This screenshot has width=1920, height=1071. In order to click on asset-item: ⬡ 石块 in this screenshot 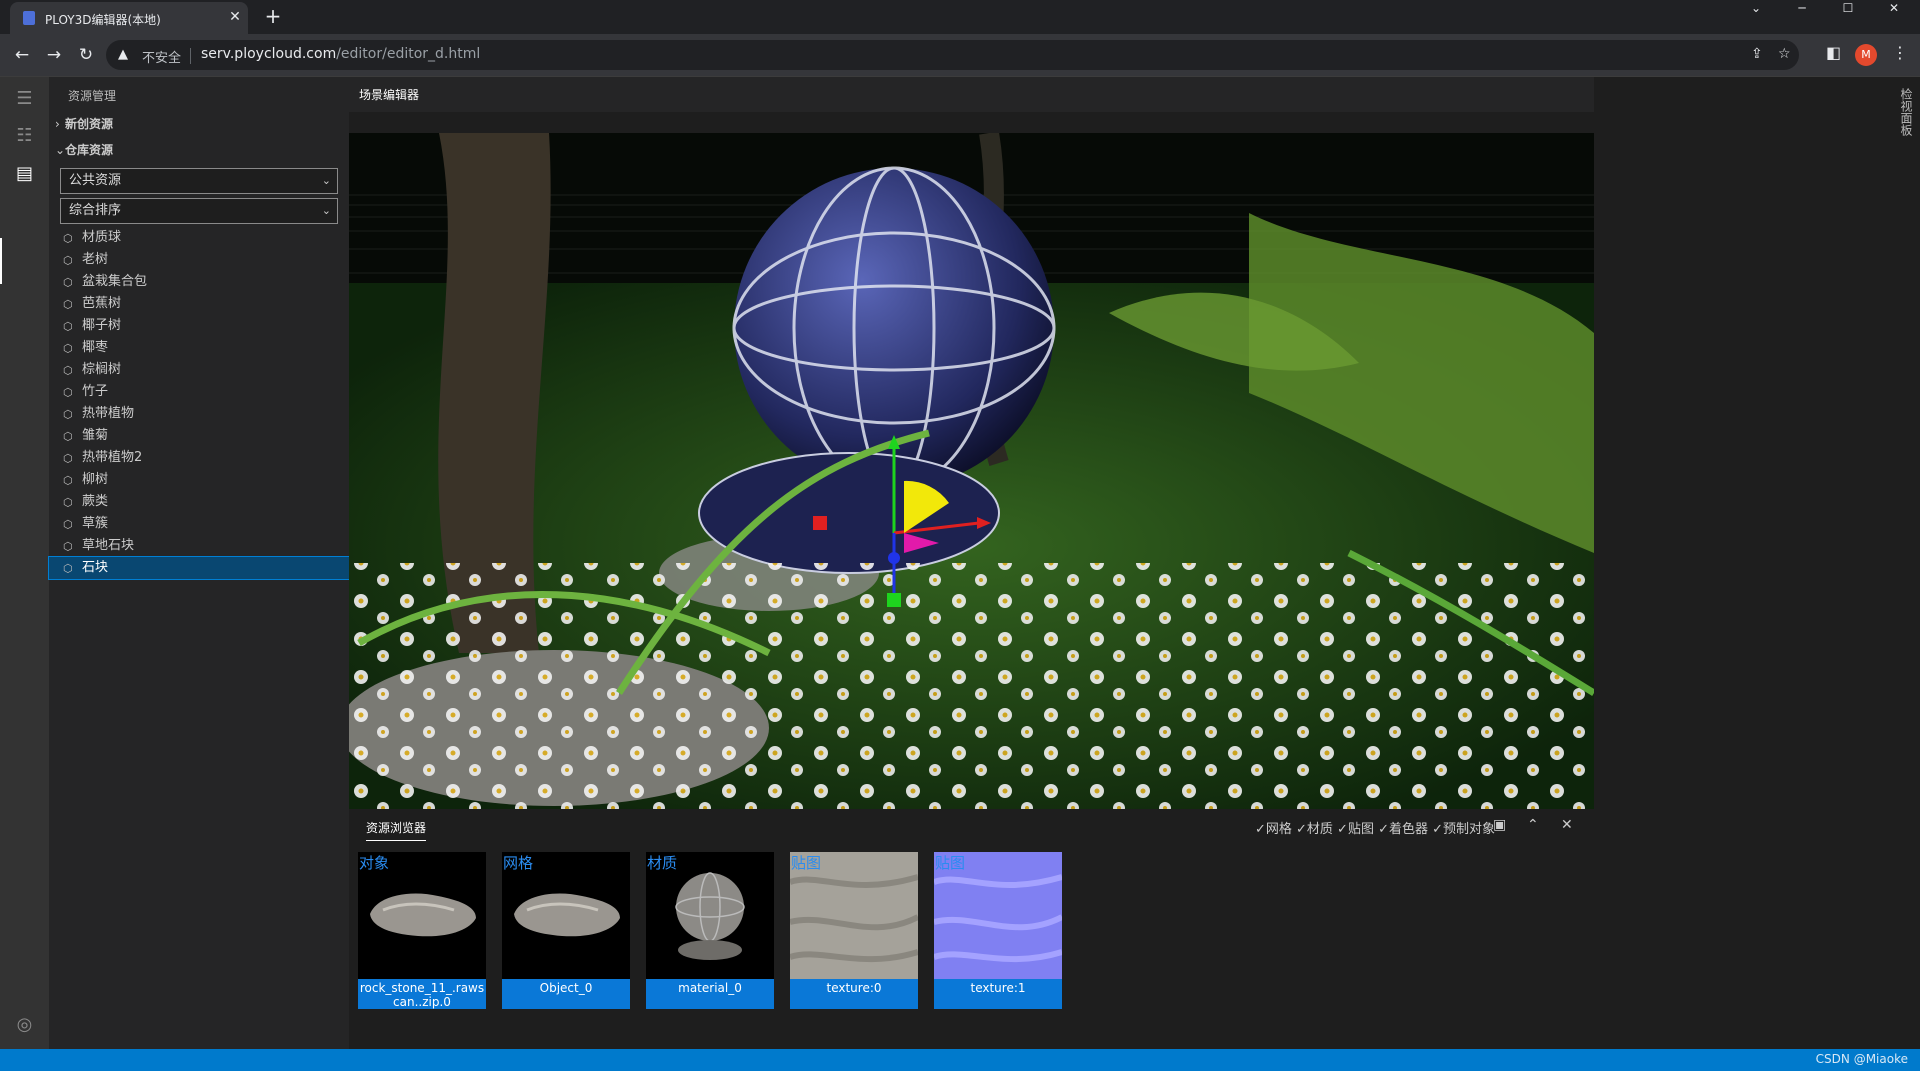, I will do `click(199, 568)`.